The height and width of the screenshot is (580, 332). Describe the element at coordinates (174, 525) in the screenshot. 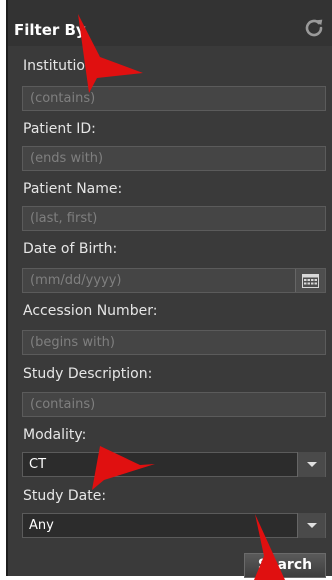

I see `study-date-select: Any` at that location.